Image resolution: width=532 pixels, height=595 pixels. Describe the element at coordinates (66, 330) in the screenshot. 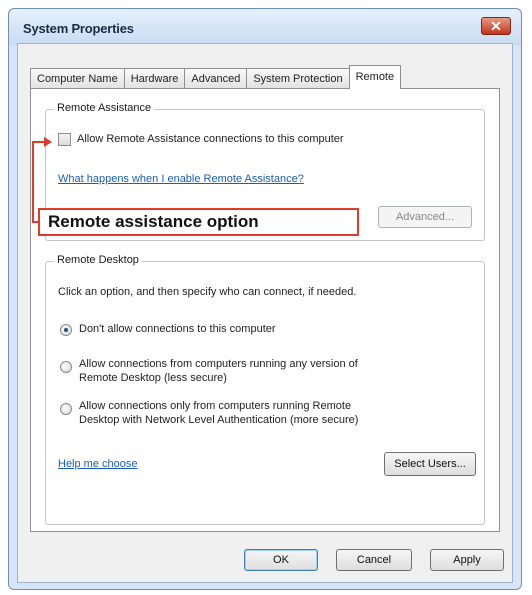

I see `radio-dont-allow` at that location.